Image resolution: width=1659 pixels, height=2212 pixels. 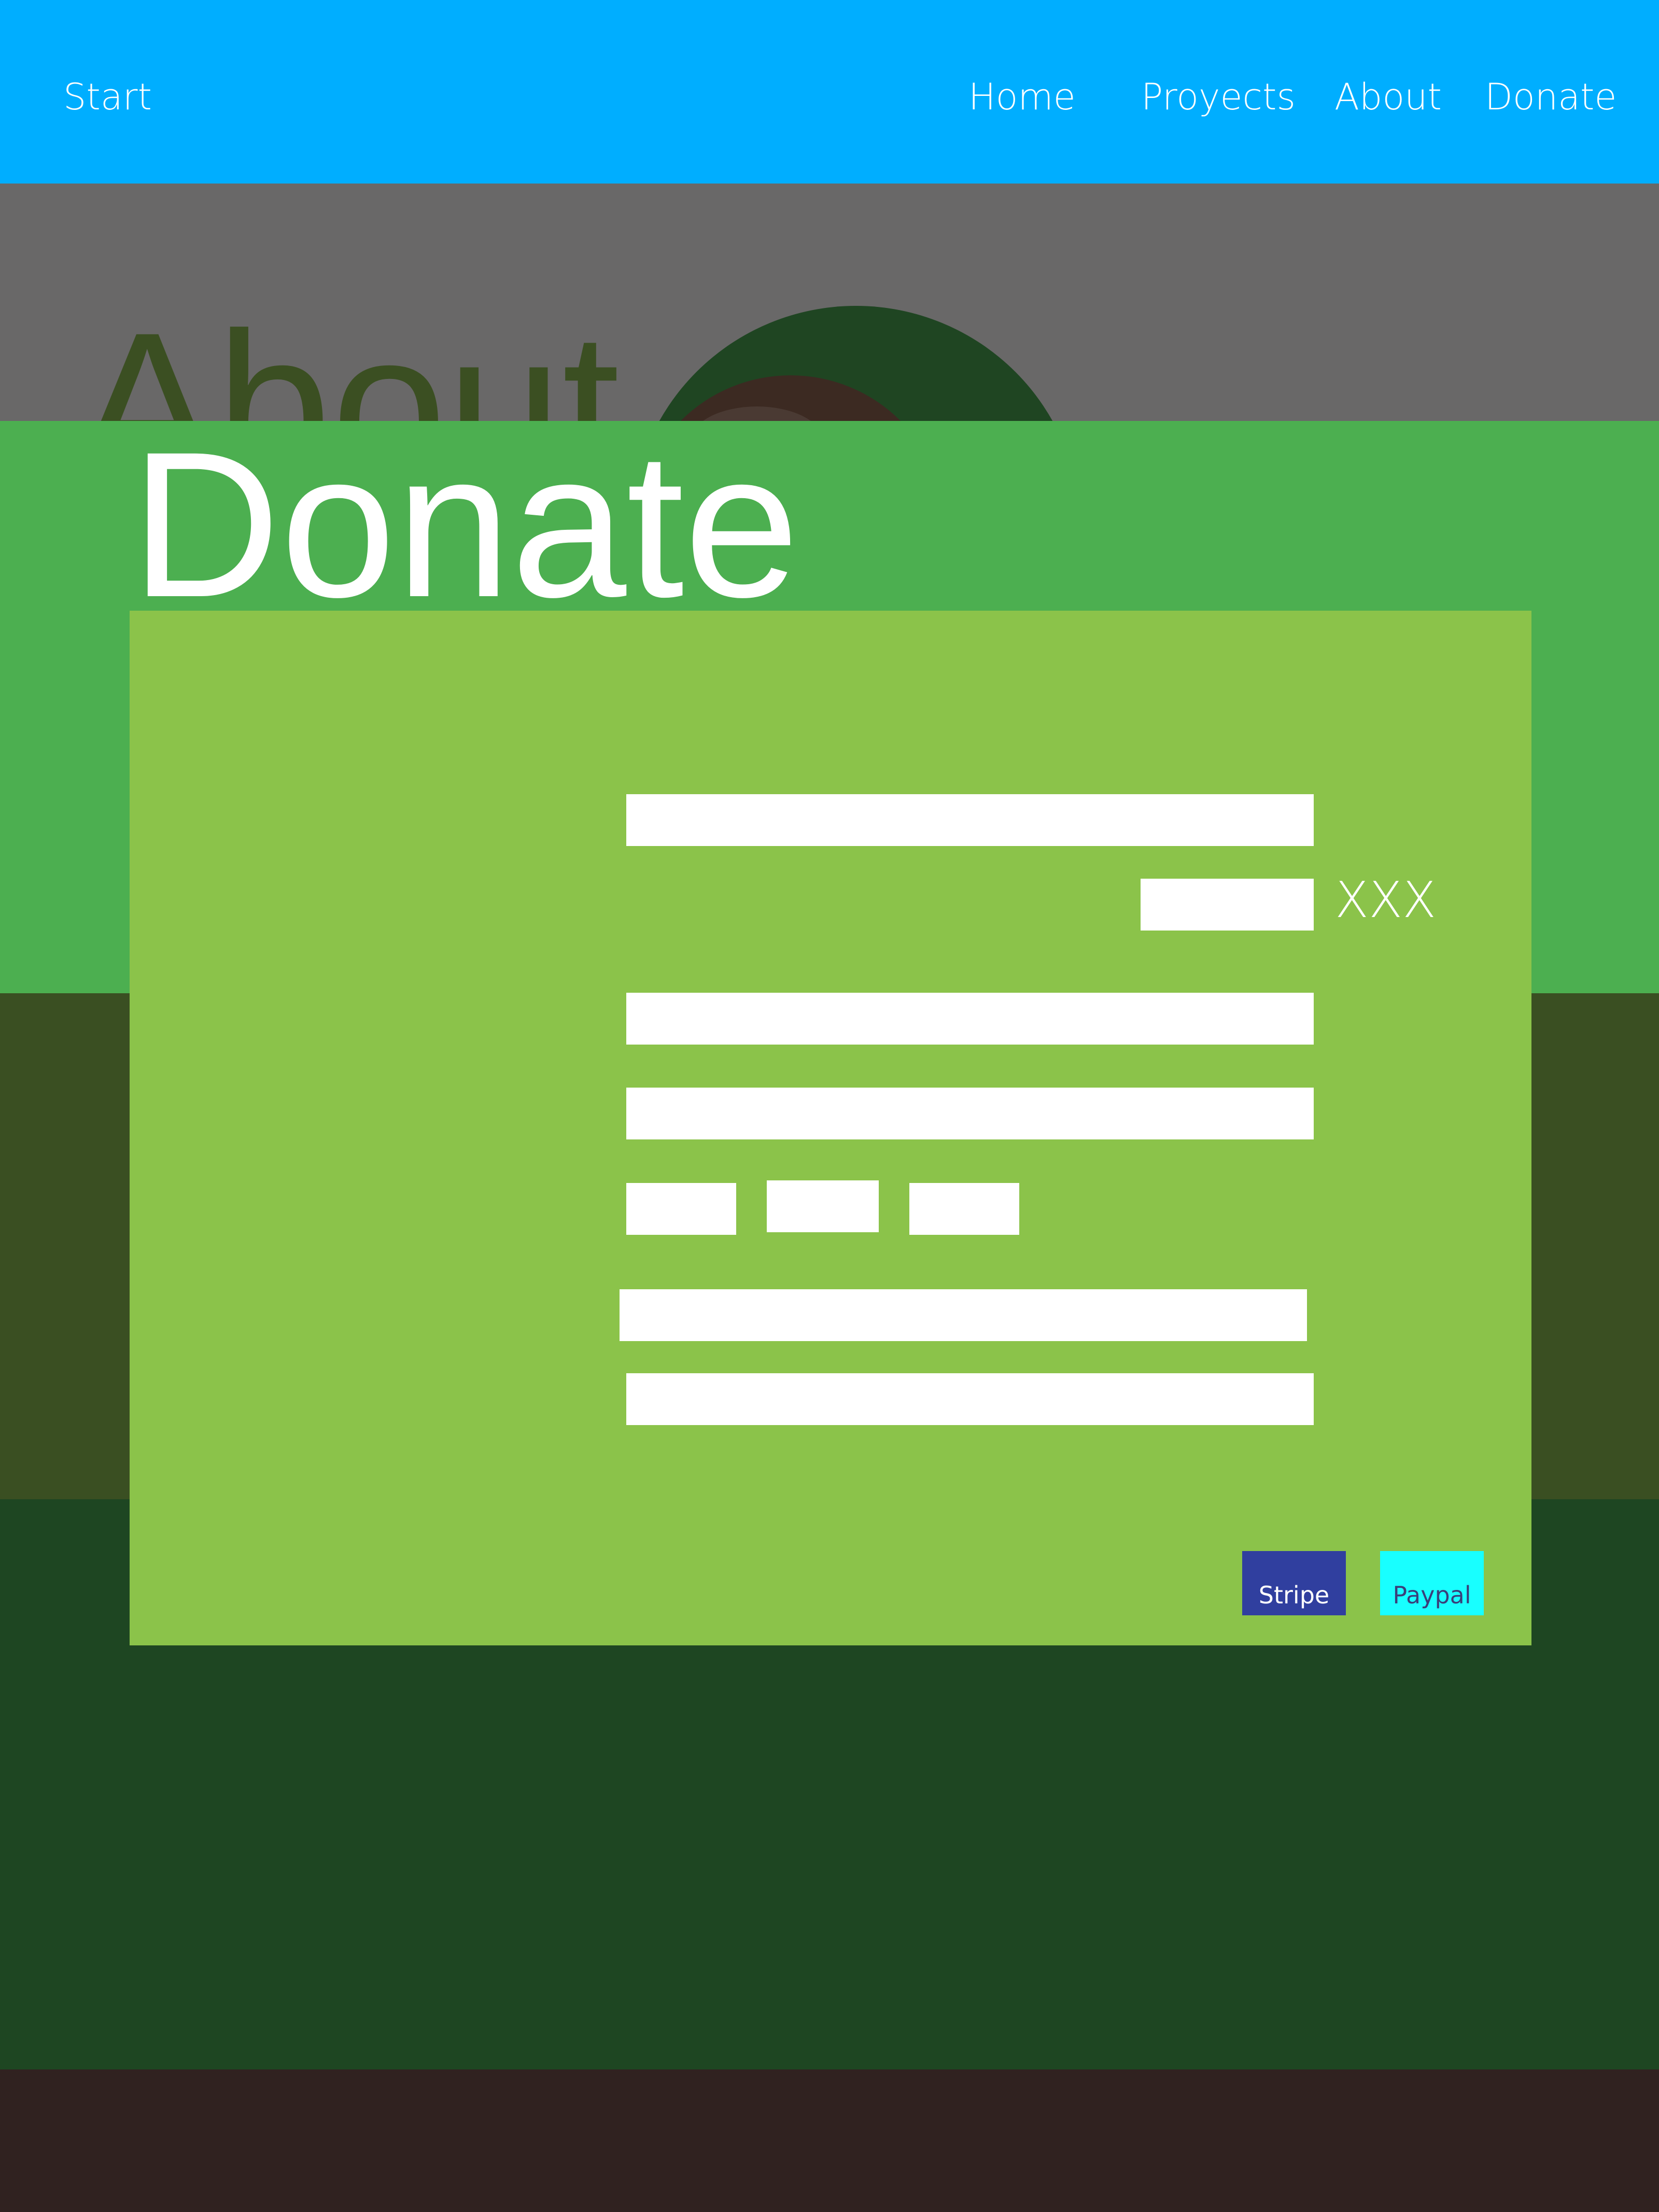 I want to click on nav-link-about: About, so click(x=1388, y=97).